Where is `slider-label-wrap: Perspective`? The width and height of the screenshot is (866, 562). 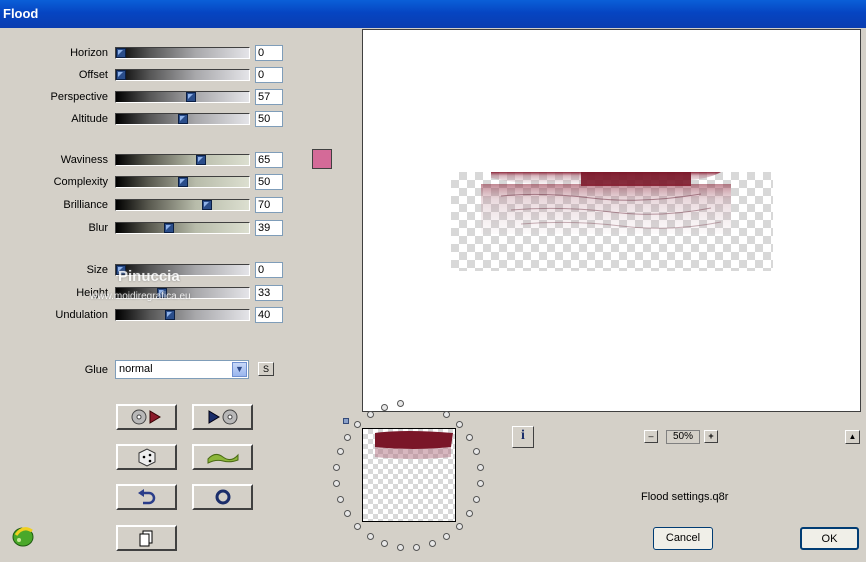
slider-label-wrap: Perspective is located at coordinates (54, 98).